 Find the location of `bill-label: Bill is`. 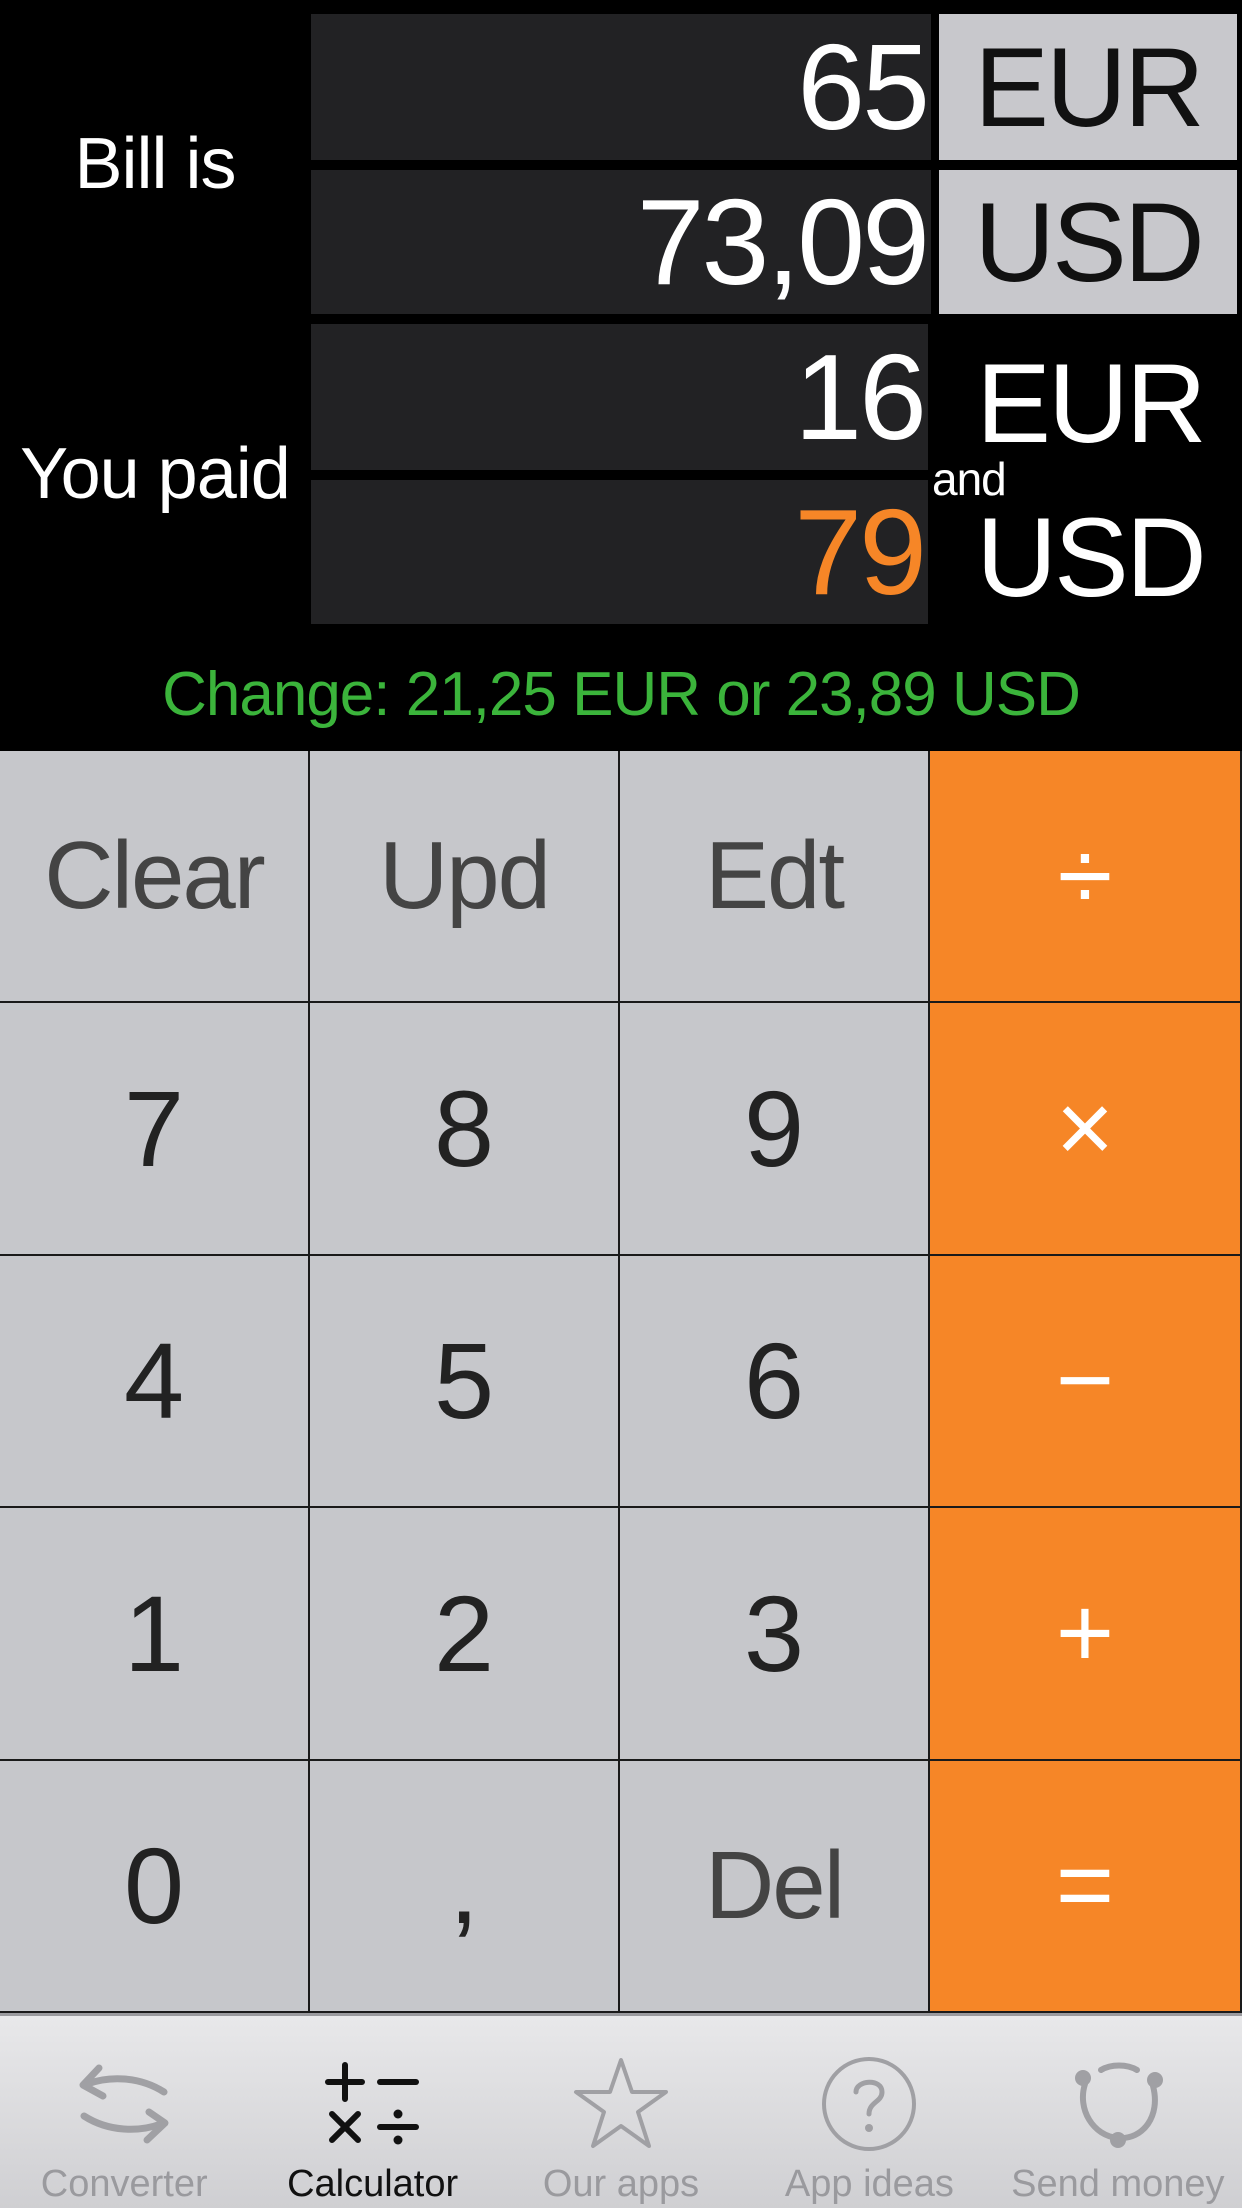

bill-label: Bill is is located at coordinates (155, 164).